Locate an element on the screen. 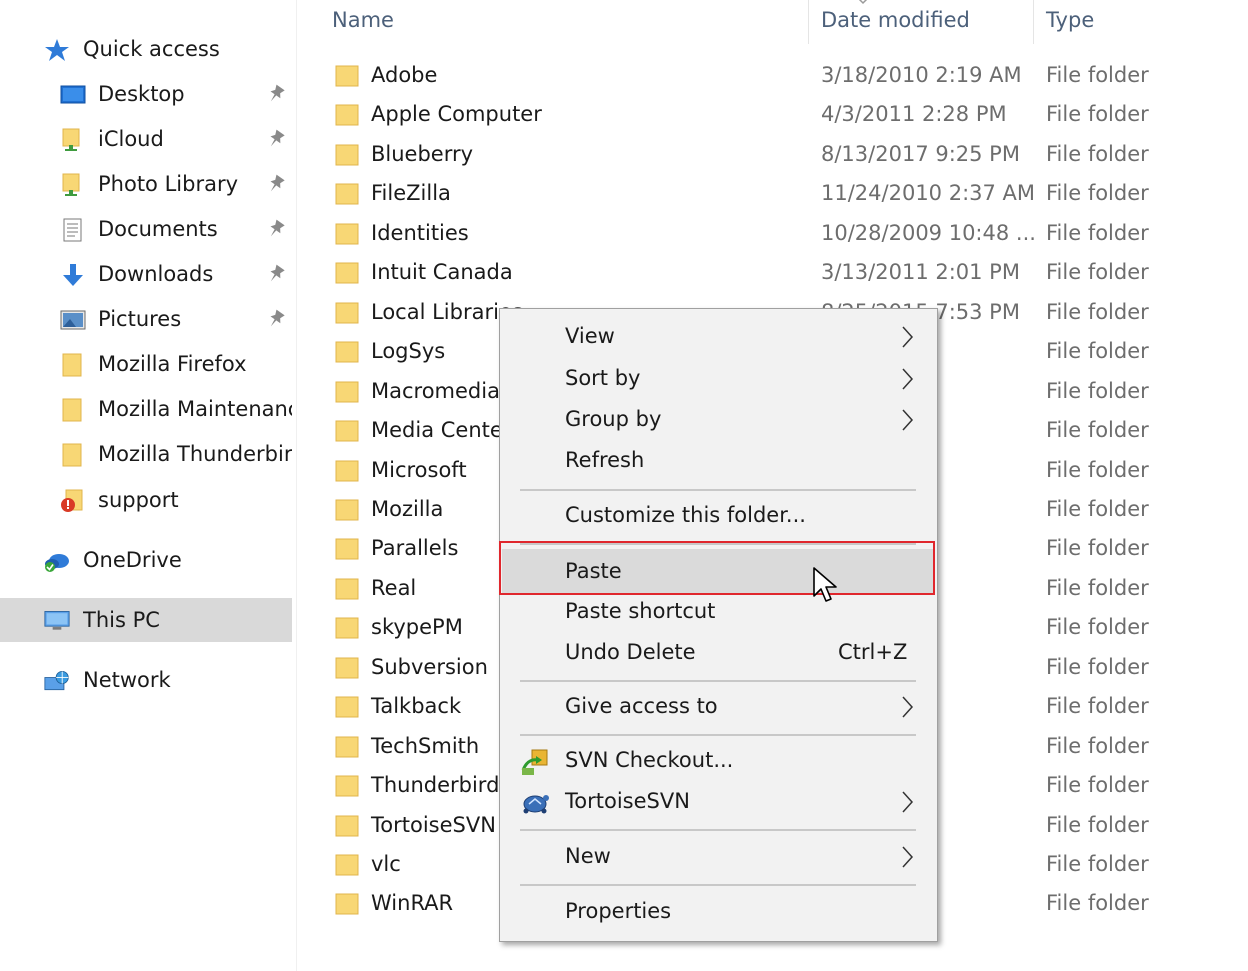 This screenshot has height=971, width=1248. desktop-icon is located at coordinates (73, 94).